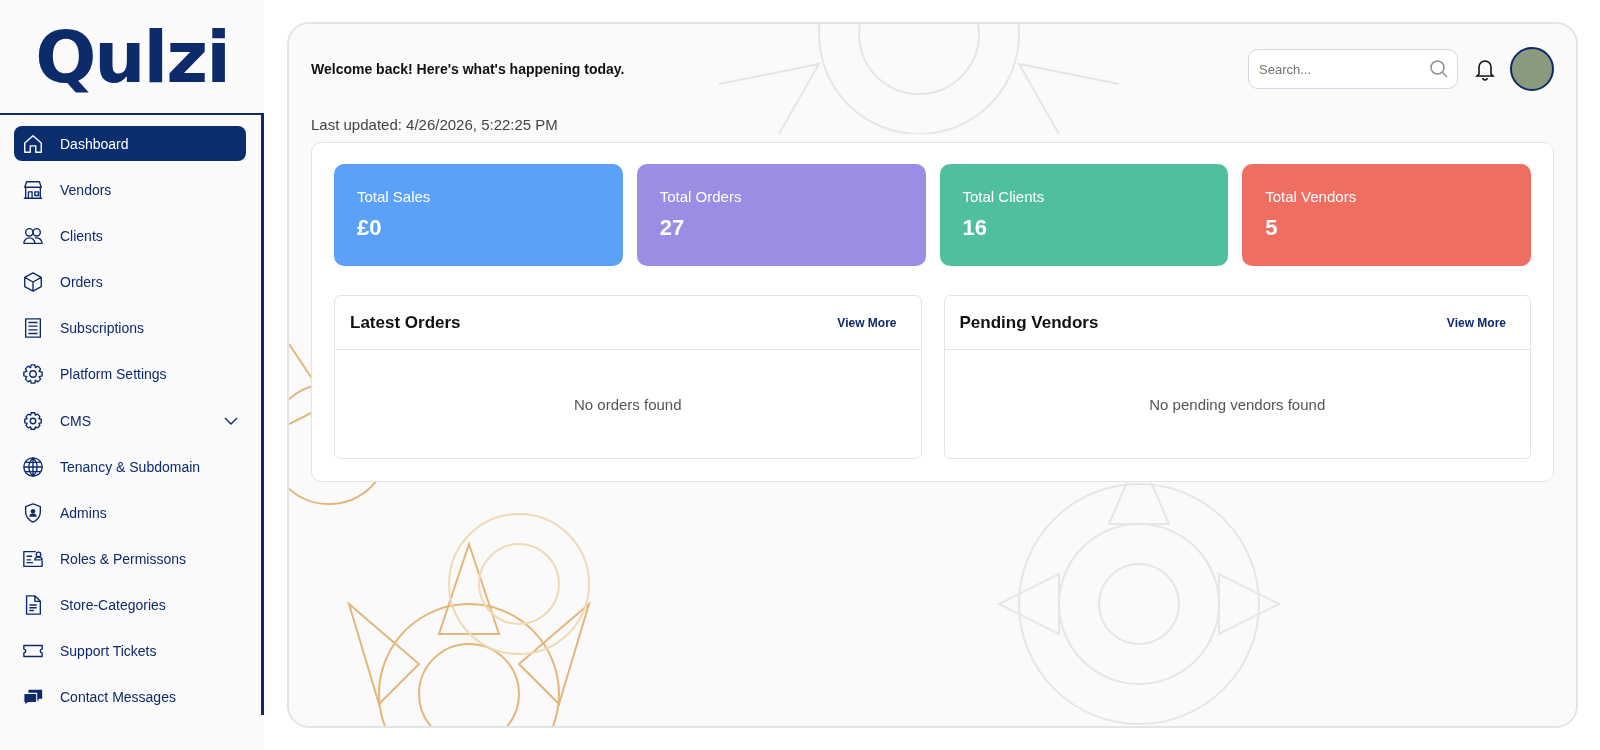 The height and width of the screenshot is (750, 1600). What do you see at coordinates (130, 467) in the screenshot?
I see `sidebar-item: Tenancy & Subdomain` at bounding box center [130, 467].